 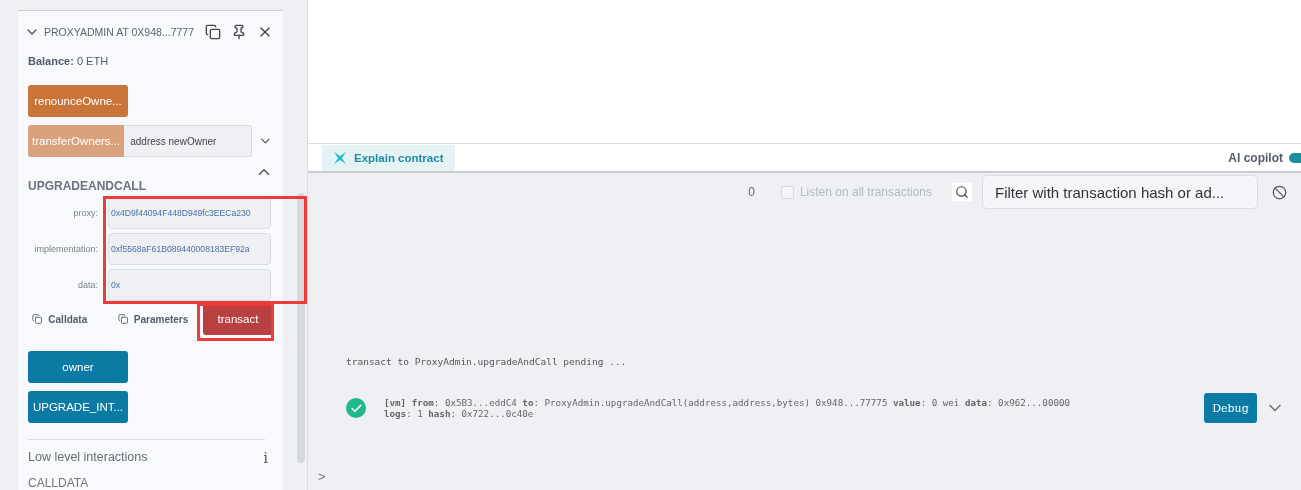 I want to click on param-field: 0x4D9f44094F448D949fc3EECa230, so click(x=189, y=213).